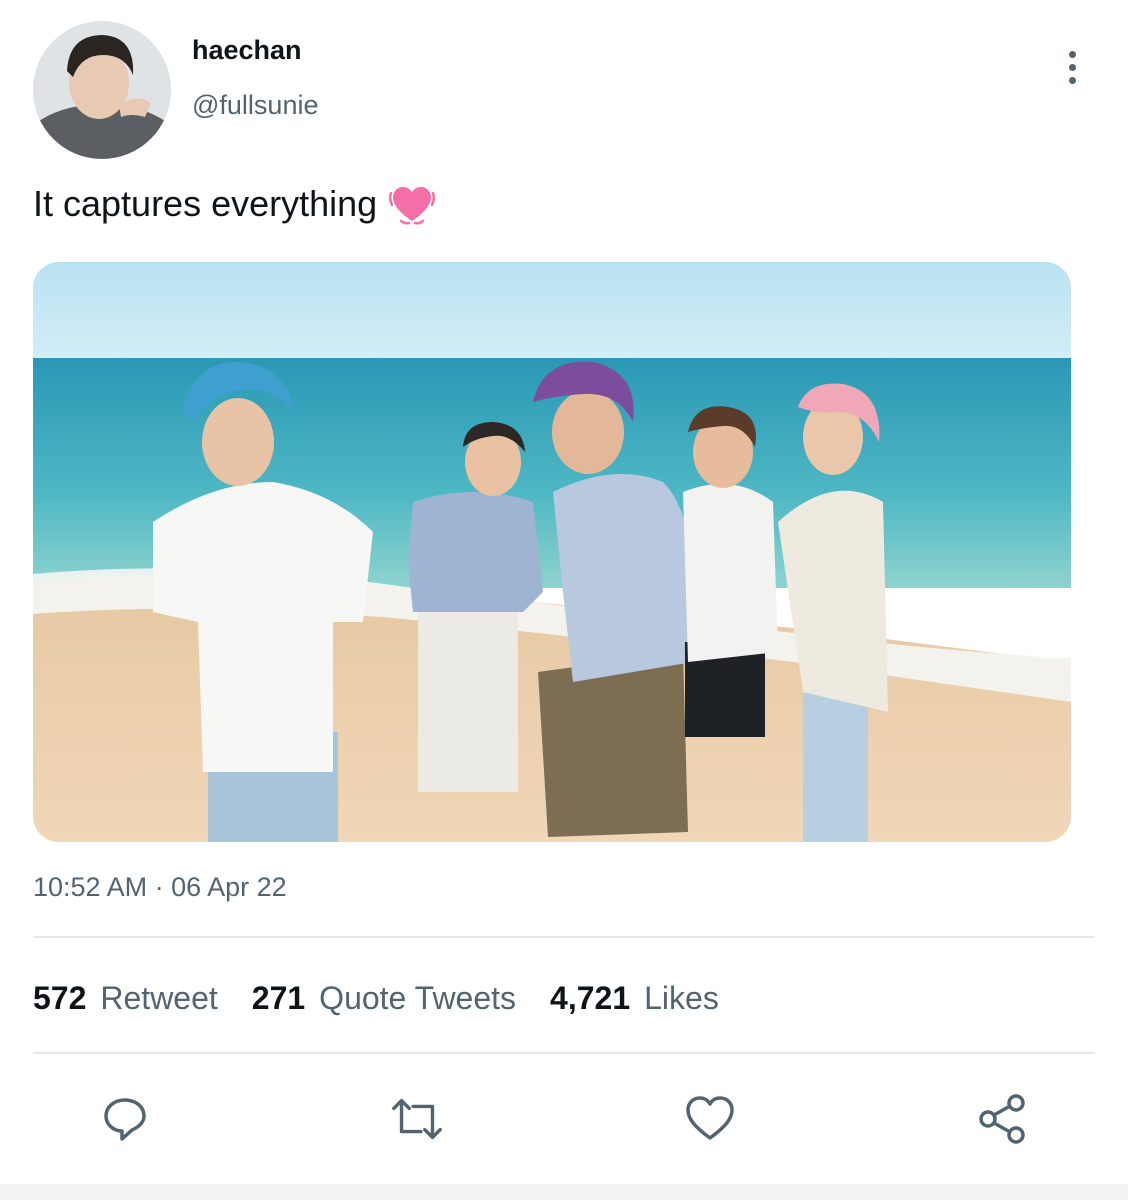 The height and width of the screenshot is (1200, 1128). Describe the element at coordinates (1003, 1119) in the screenshot. I see `share-icon` at that location.